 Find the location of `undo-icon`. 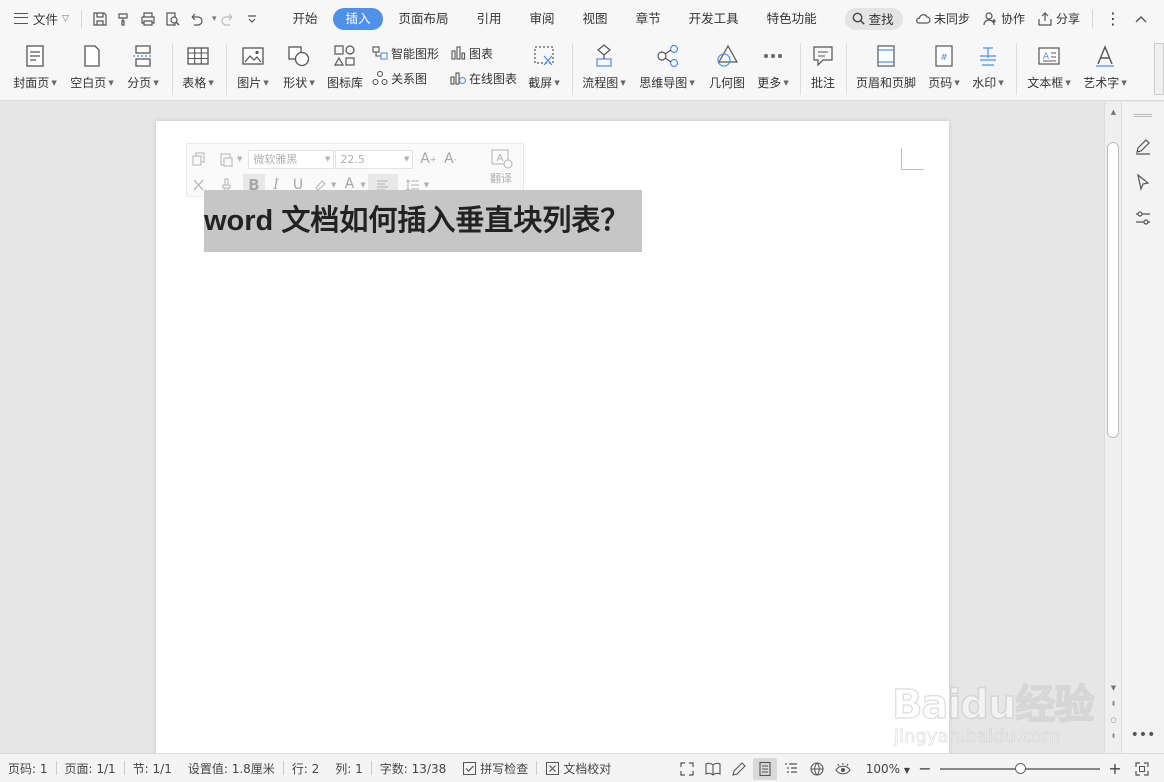

undo-icon is located at coordinates (196, 19).